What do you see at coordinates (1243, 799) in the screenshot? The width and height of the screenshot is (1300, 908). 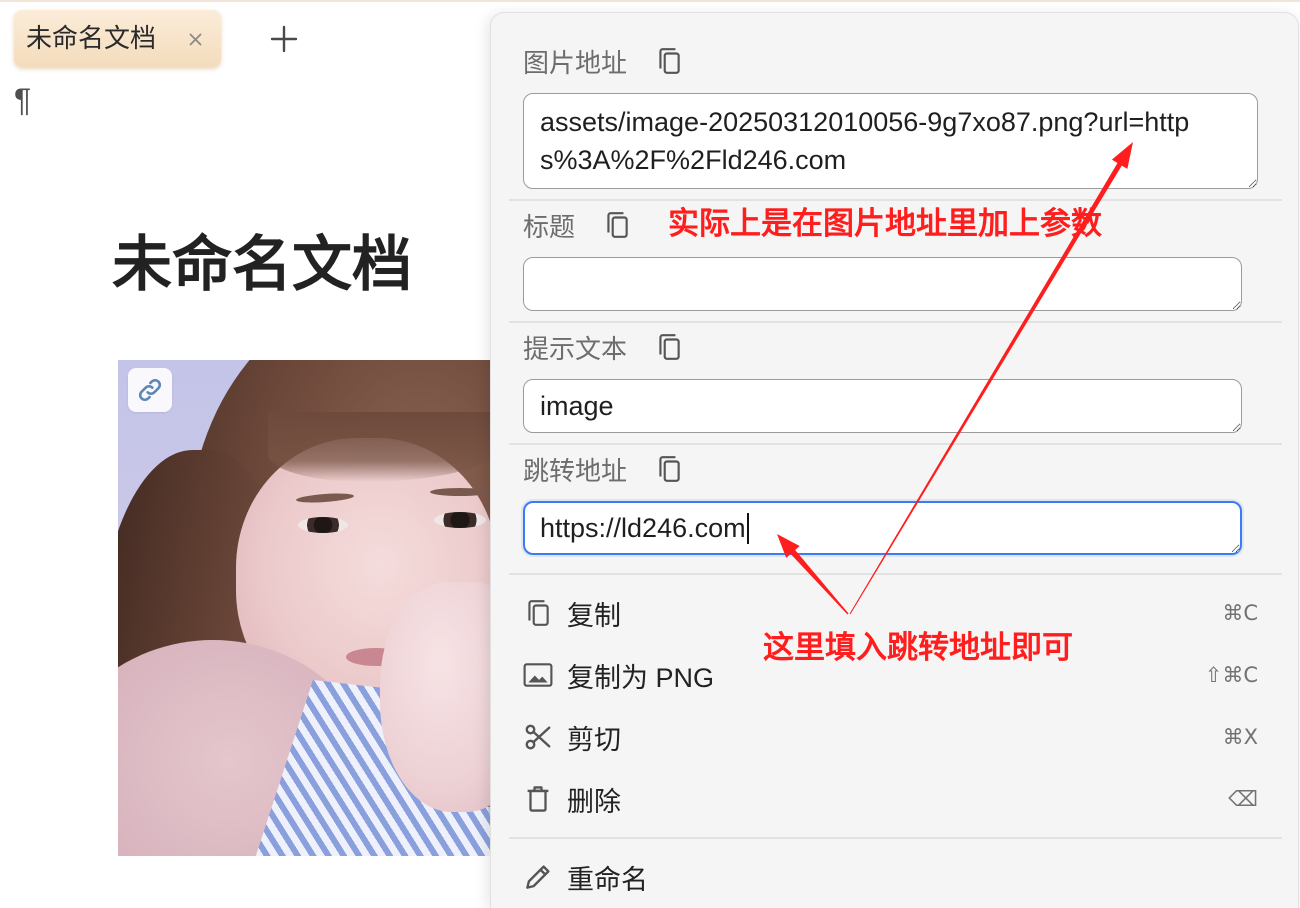 I see `shortcut-hint: ⌫` at bounding box center [1243, 799].